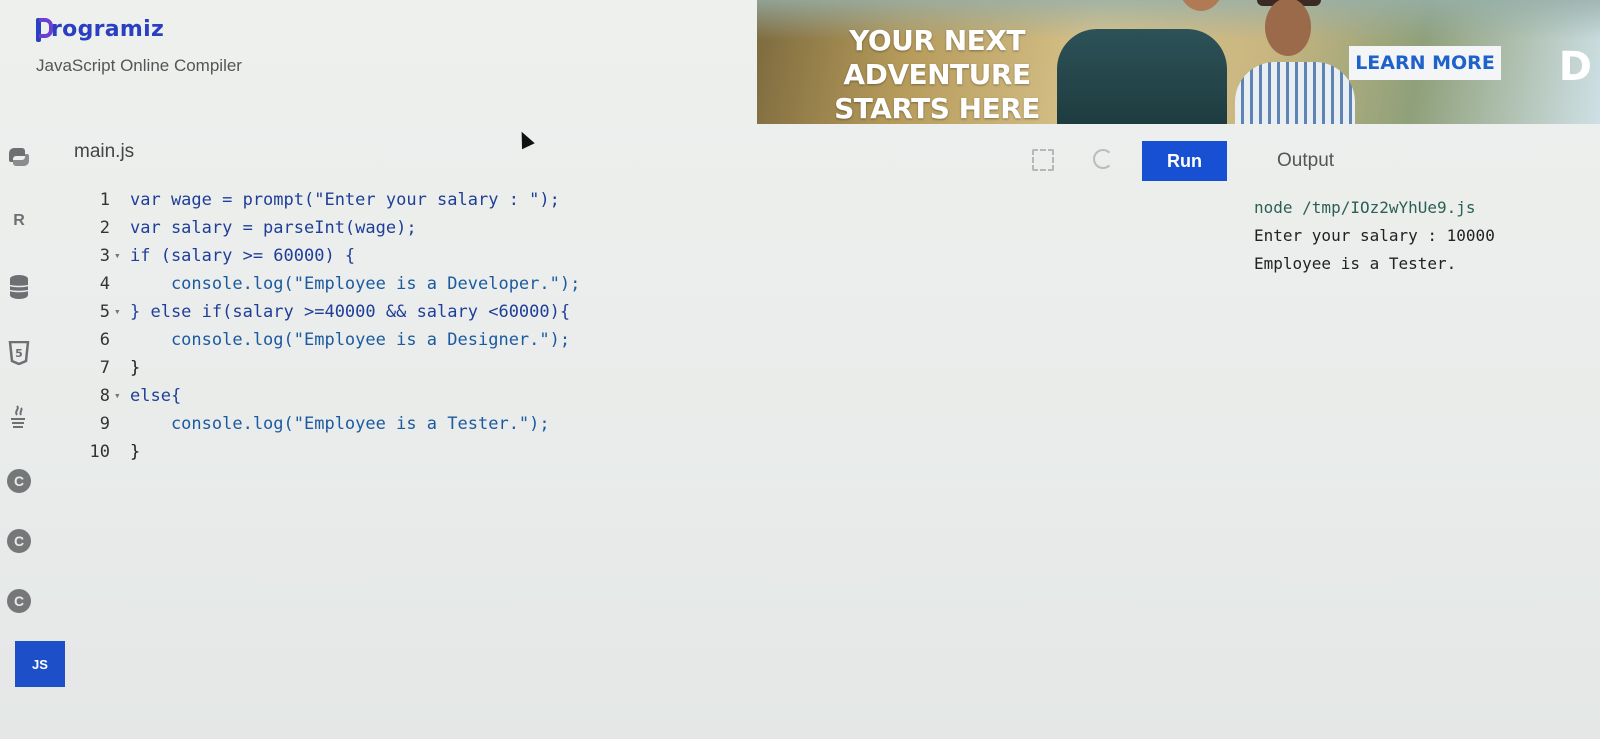 This screenshot has width=1600, height=739. I want to click on banner-partial-text: D, so click(1575, 67).